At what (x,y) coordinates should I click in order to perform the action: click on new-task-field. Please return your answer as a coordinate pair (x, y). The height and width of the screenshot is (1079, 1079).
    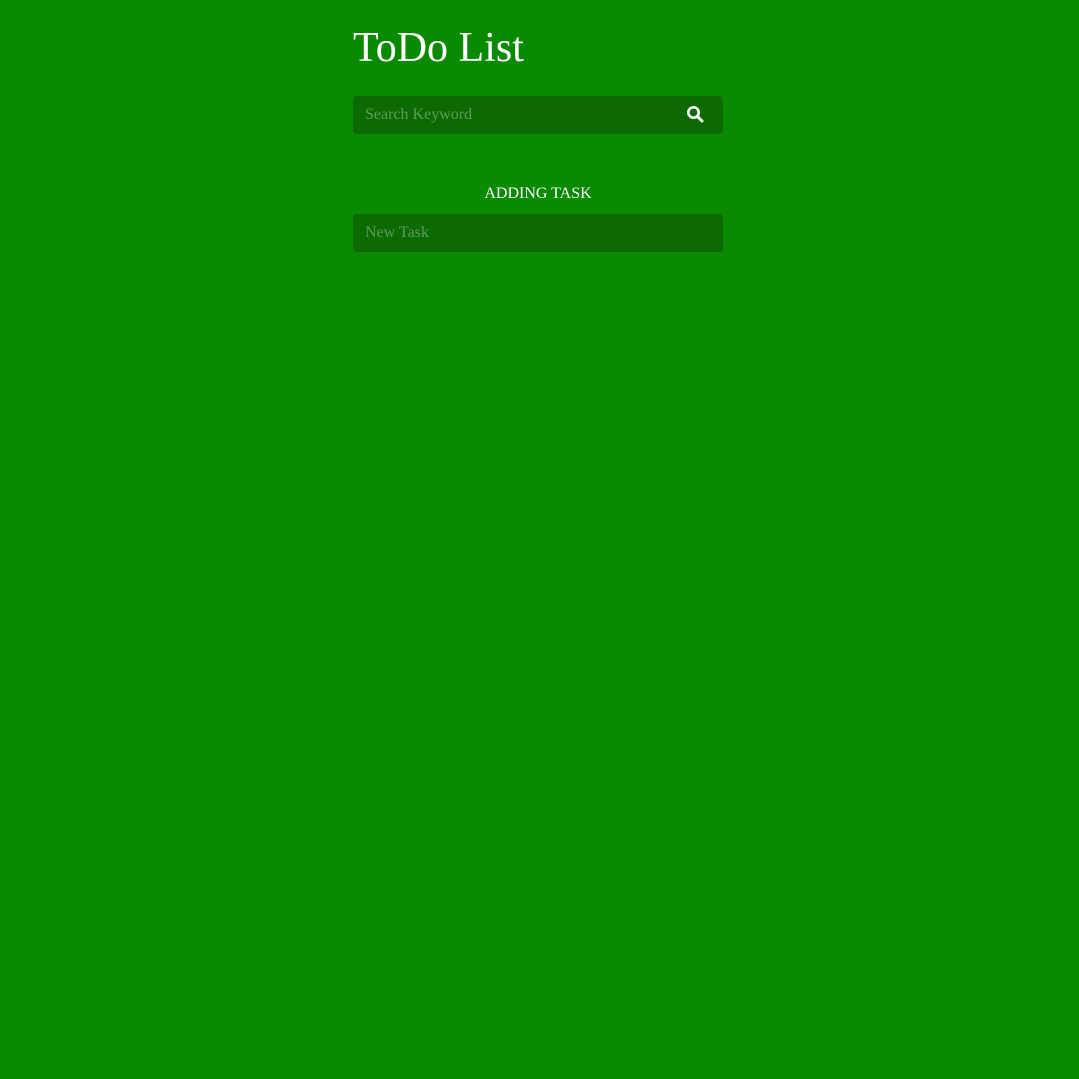
    Looking at the image, I should click on (538, 233).